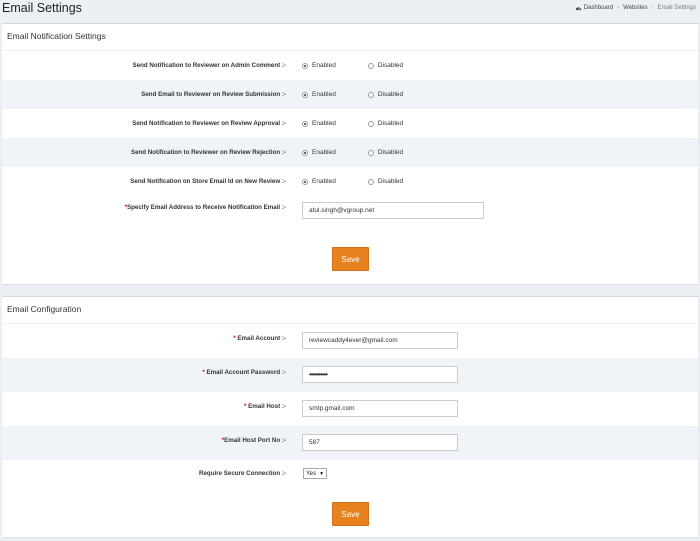 This screenshot has width=700, height=541. What do you see at coordinates (265, 406) in the screenshot?
I see `row-label: * Email Host :-` at bounding box center [265, 406].